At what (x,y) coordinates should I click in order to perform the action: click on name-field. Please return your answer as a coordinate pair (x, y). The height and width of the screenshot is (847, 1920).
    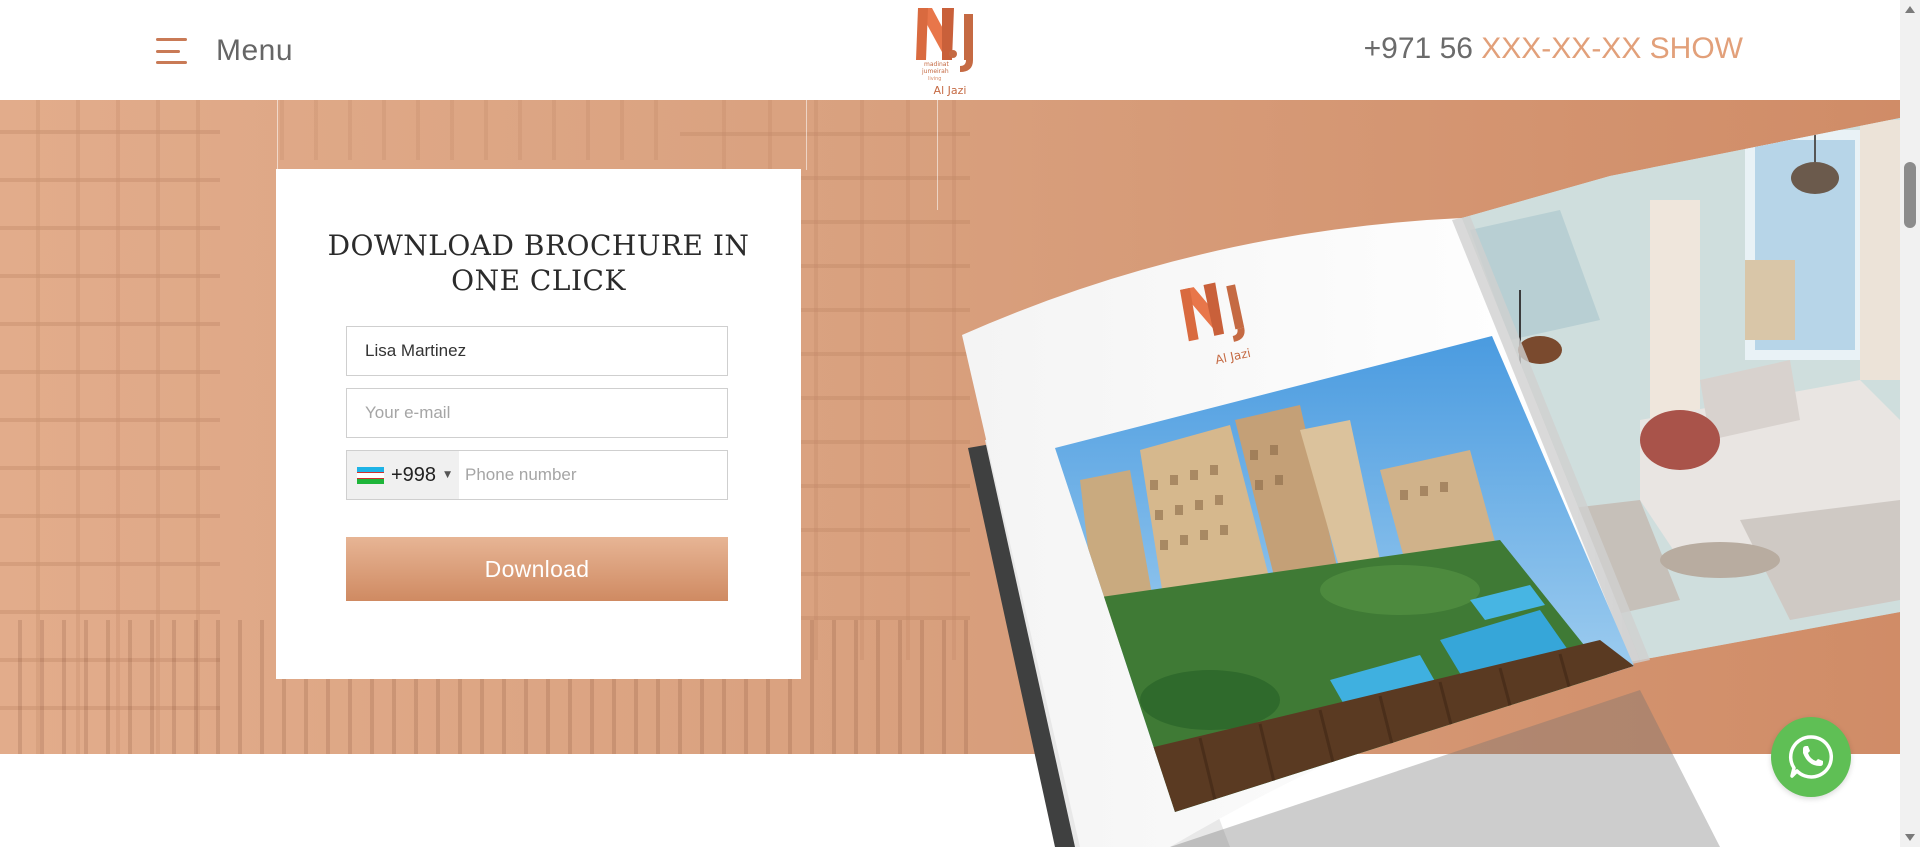
    Looking at the image, I should click on (537, 351).